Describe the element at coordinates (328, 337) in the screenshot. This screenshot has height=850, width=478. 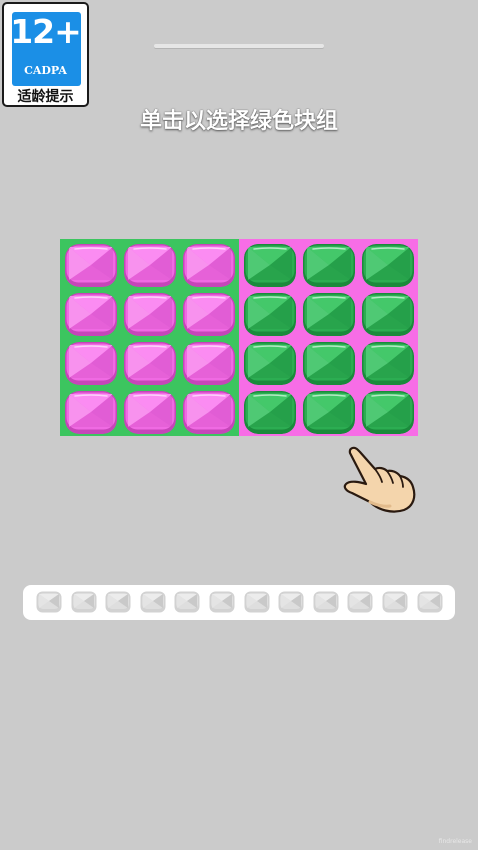
I see `right-tile-group` at that location.